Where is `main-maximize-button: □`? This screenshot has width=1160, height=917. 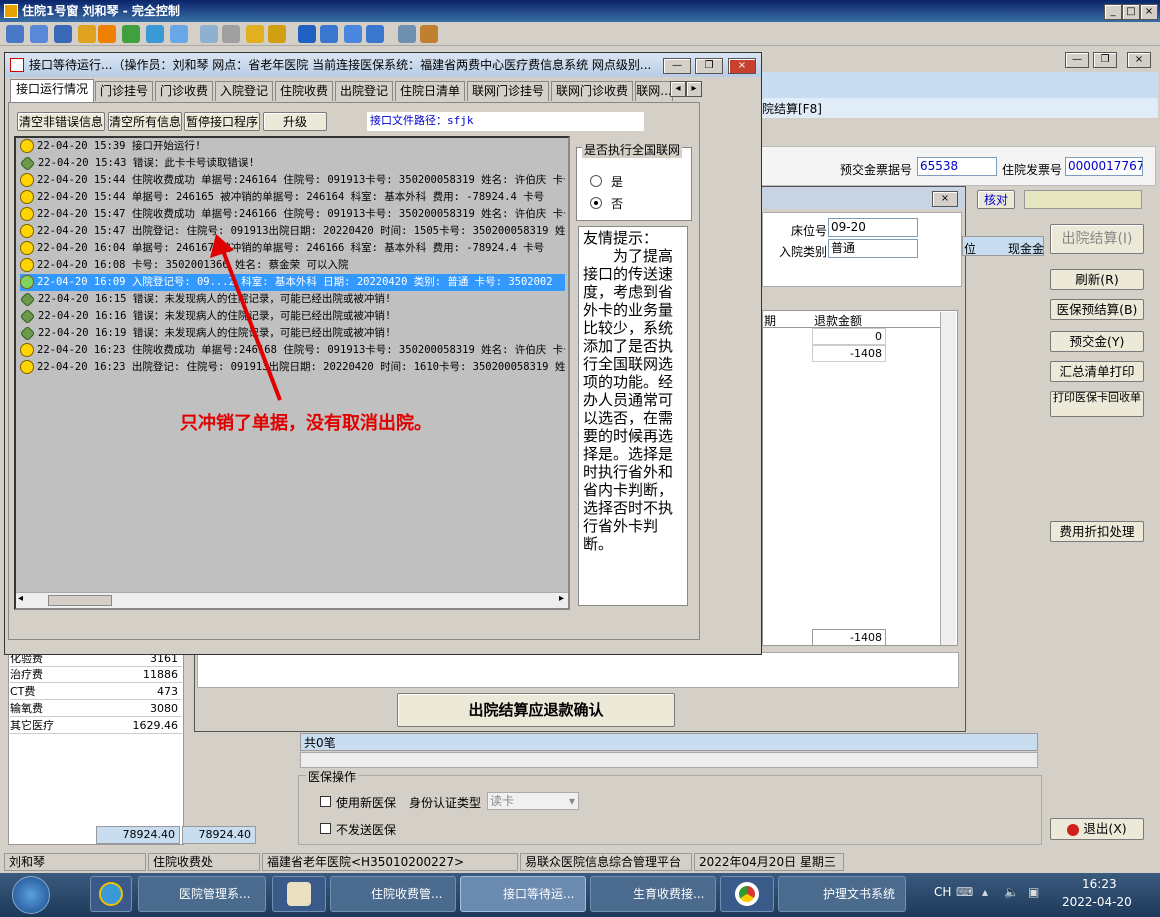
main-maximize-button: □ is located at coordinates (1131, 12).